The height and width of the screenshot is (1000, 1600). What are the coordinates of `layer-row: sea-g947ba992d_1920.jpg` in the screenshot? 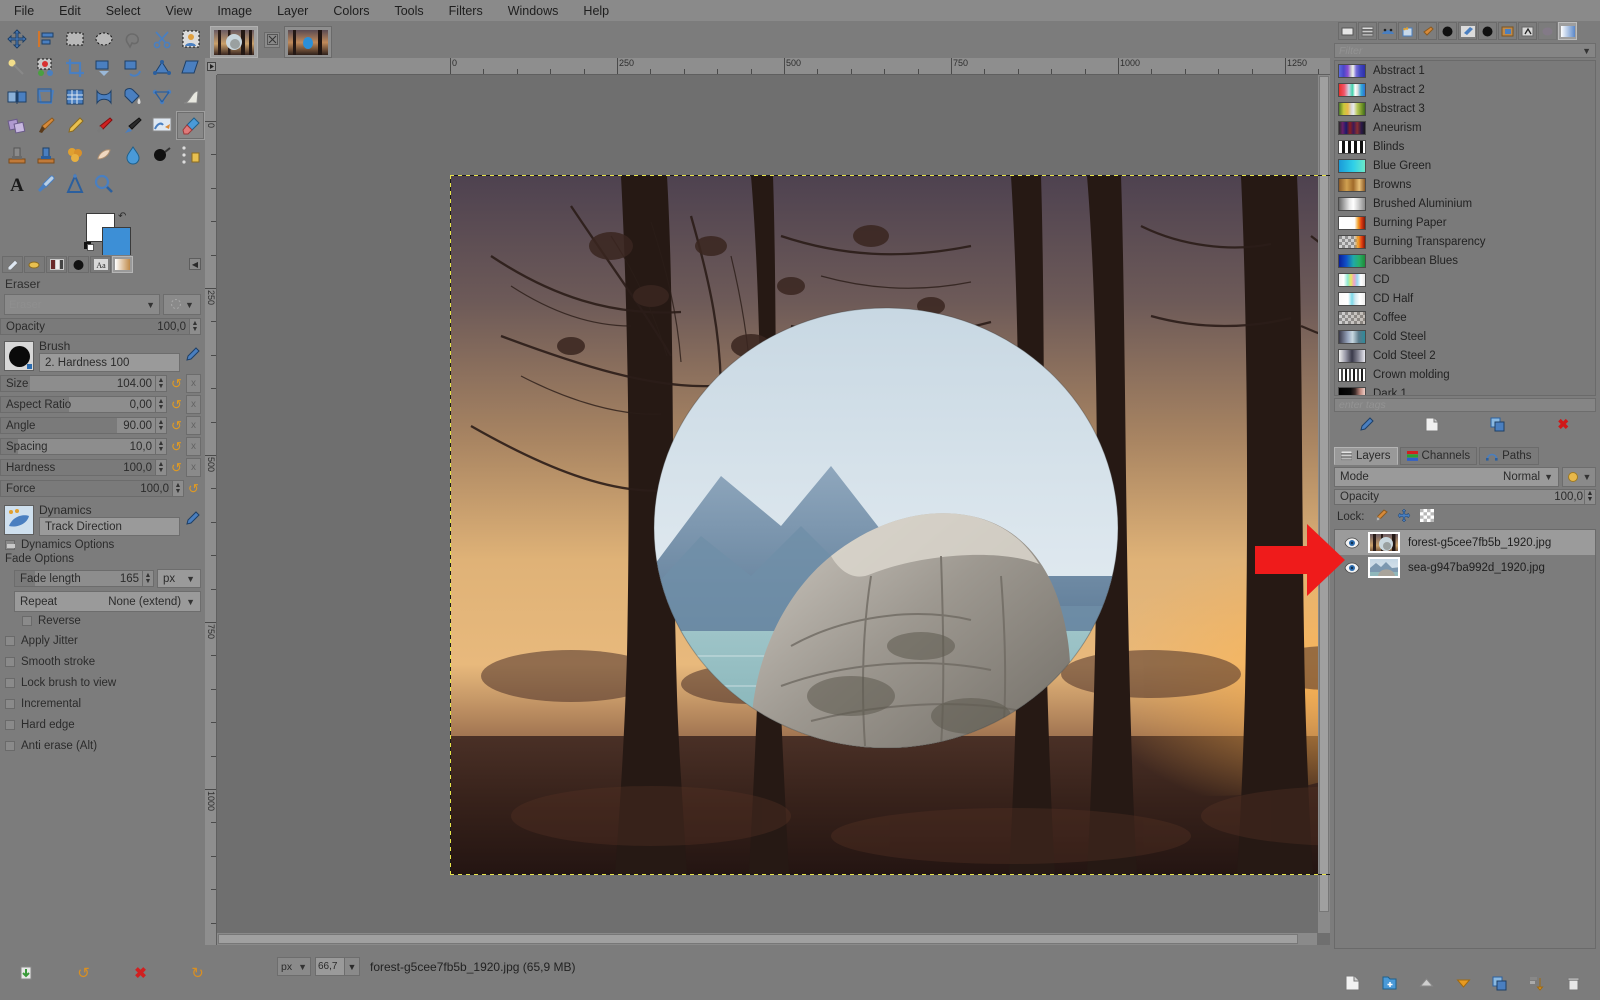 It's located at (1465, 567).